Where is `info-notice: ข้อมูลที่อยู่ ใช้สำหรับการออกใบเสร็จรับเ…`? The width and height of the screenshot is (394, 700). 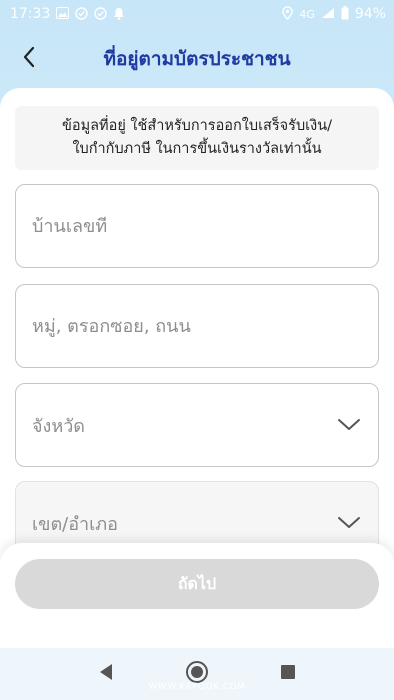 info-notice: ข้อมูลที่อยู่ ใช้สำหรับการออกใบเสร็จรับเ… is located at coordinates (197, 138).